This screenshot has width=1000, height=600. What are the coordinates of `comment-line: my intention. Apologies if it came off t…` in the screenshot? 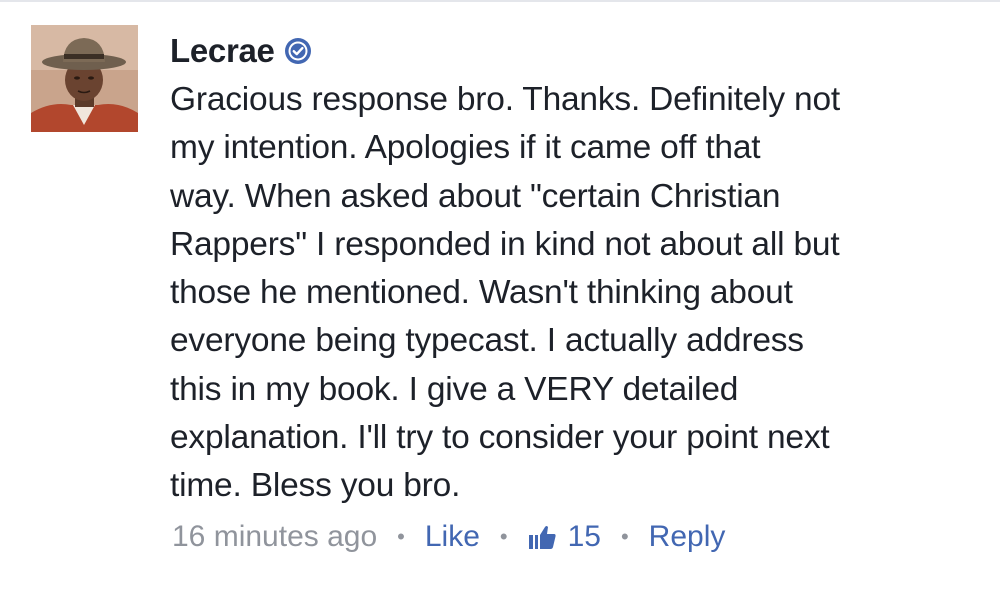 It's located at (465, 148).